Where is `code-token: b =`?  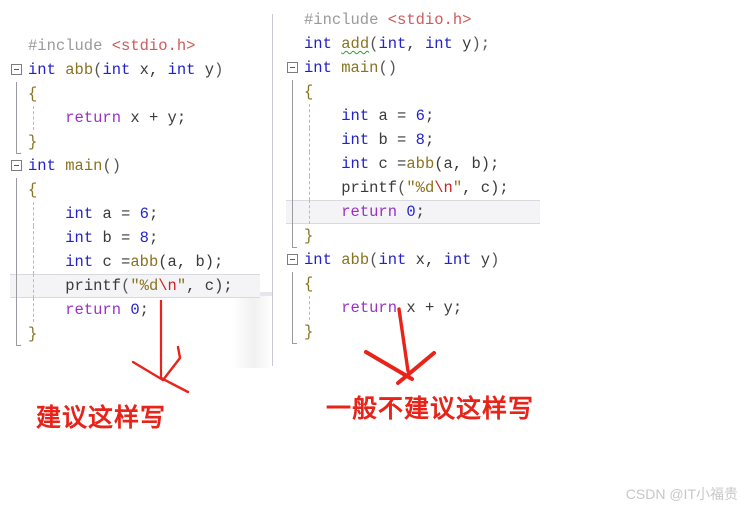
code-token: b = is located at coordinates (397, 140).